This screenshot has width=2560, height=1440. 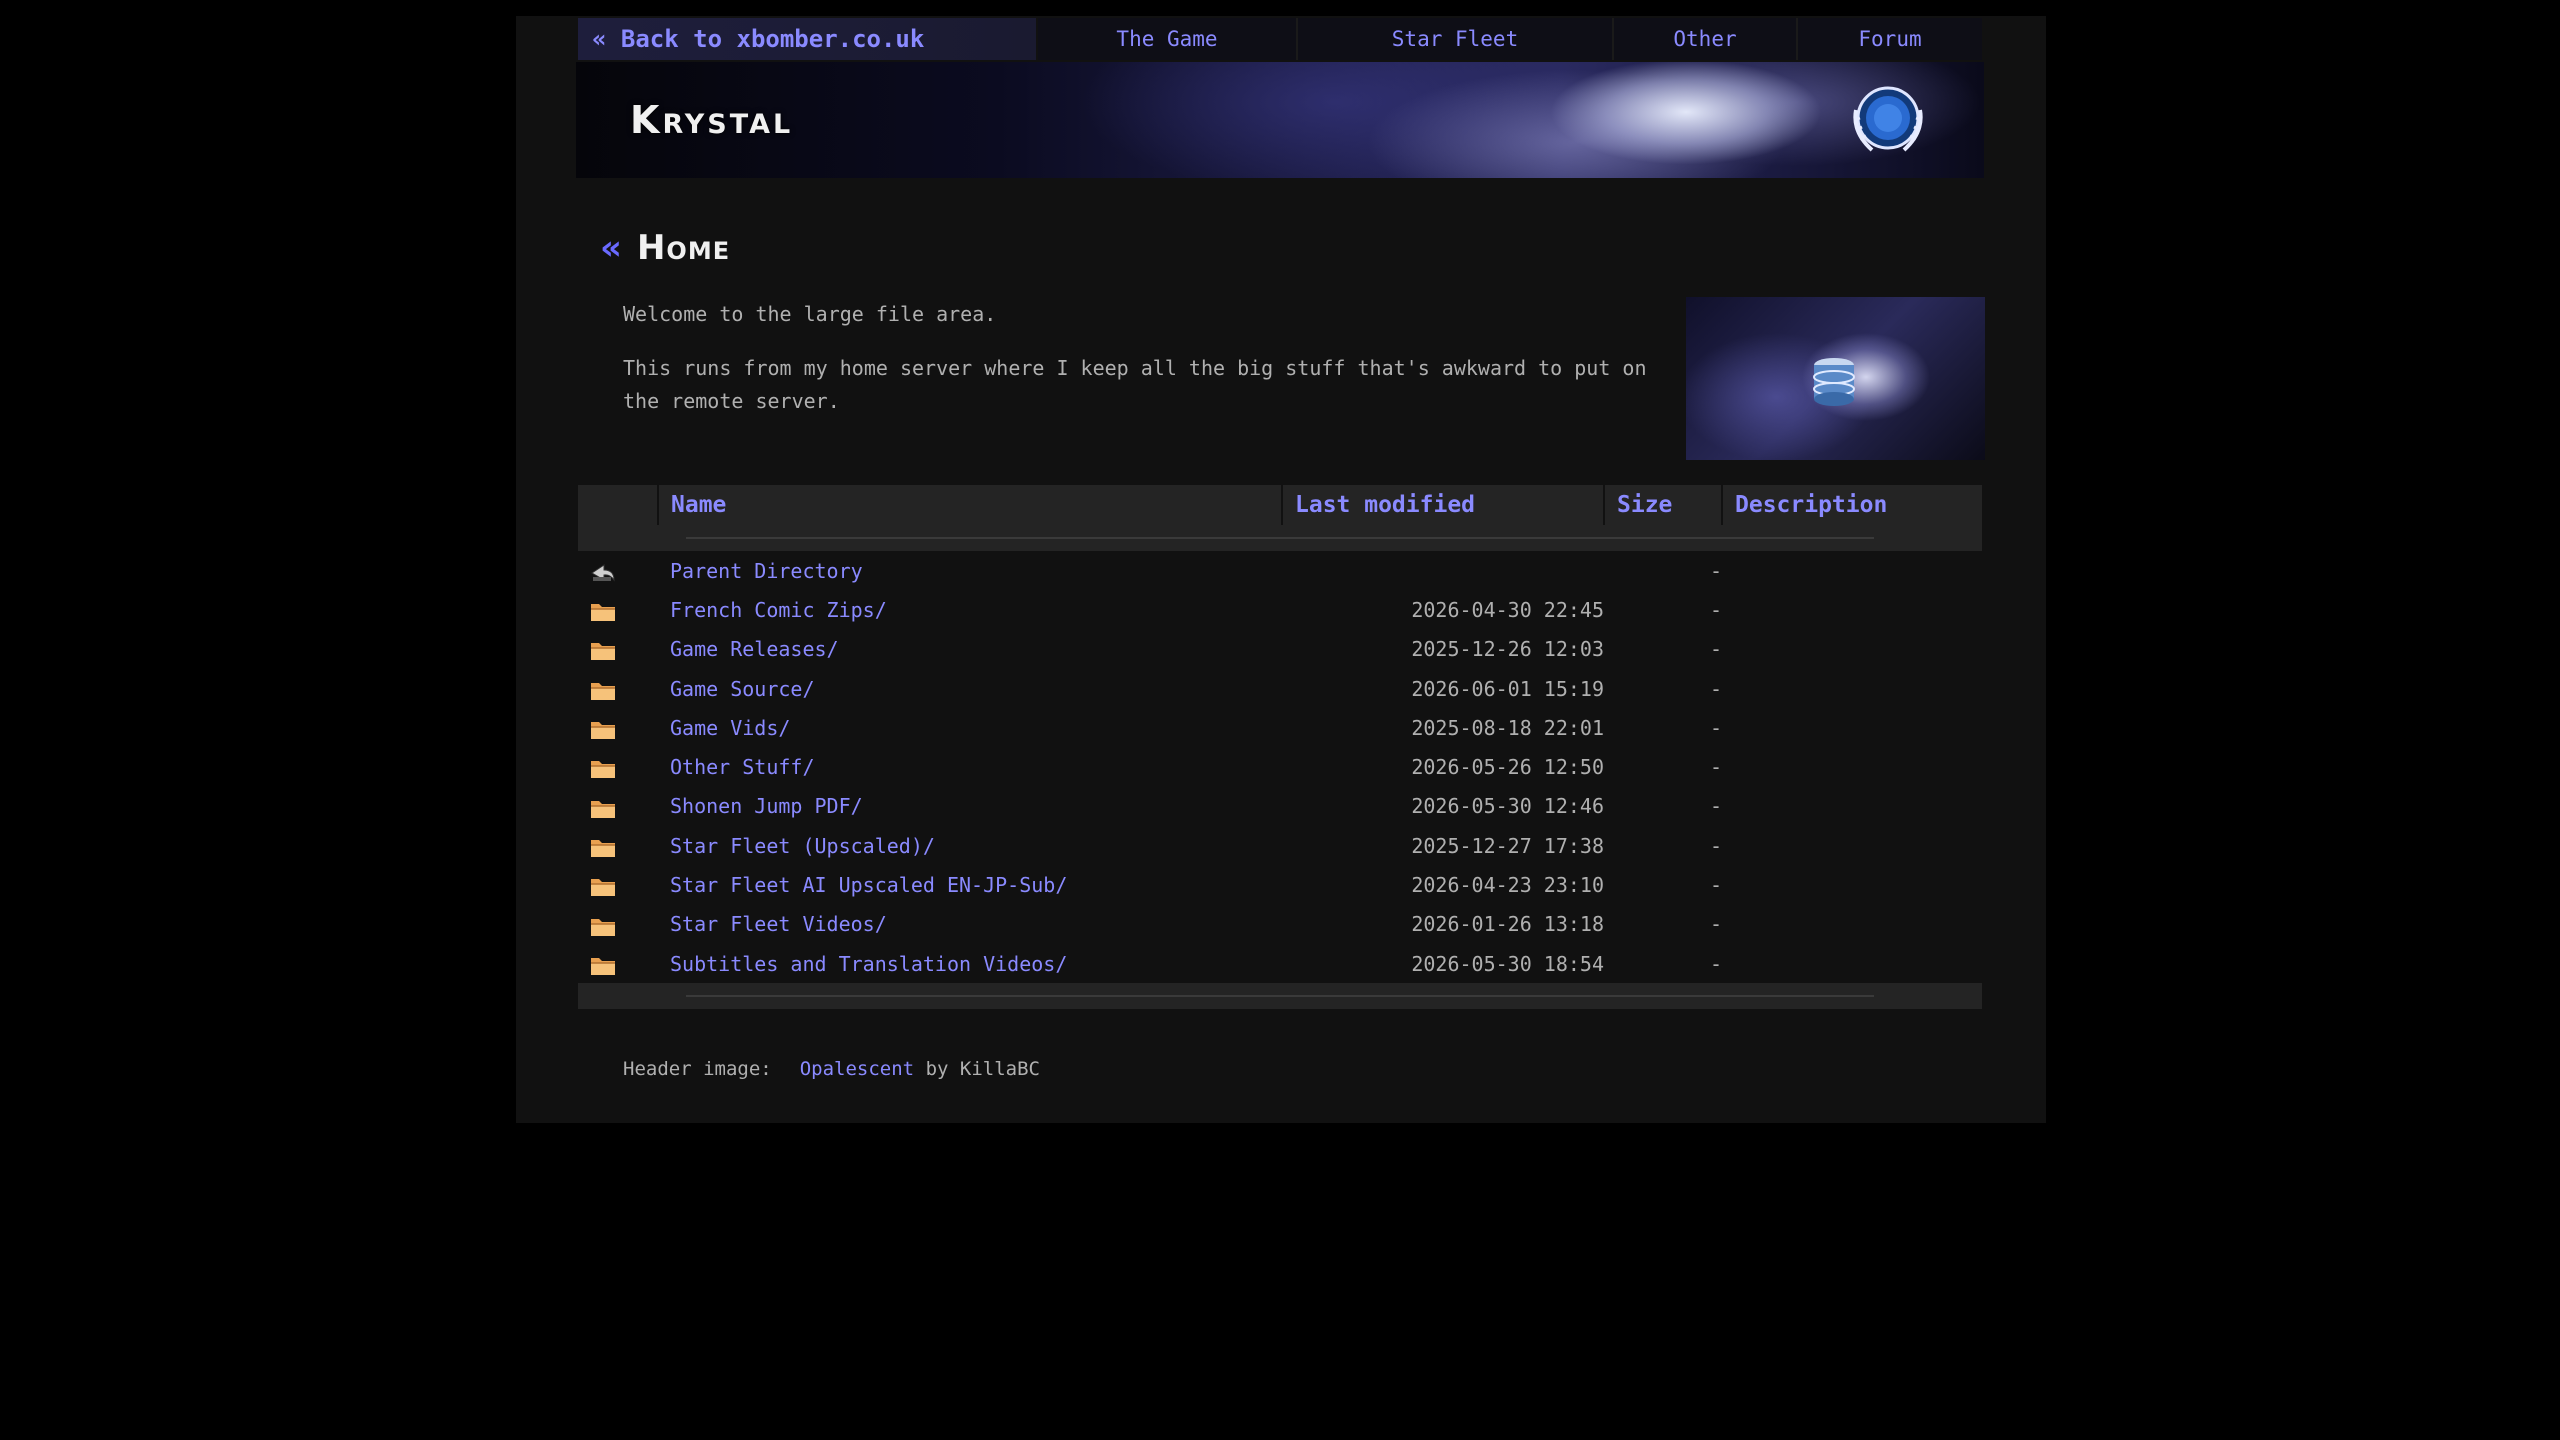 I want to click on page-title: « Home, so click(x=665, y=248).